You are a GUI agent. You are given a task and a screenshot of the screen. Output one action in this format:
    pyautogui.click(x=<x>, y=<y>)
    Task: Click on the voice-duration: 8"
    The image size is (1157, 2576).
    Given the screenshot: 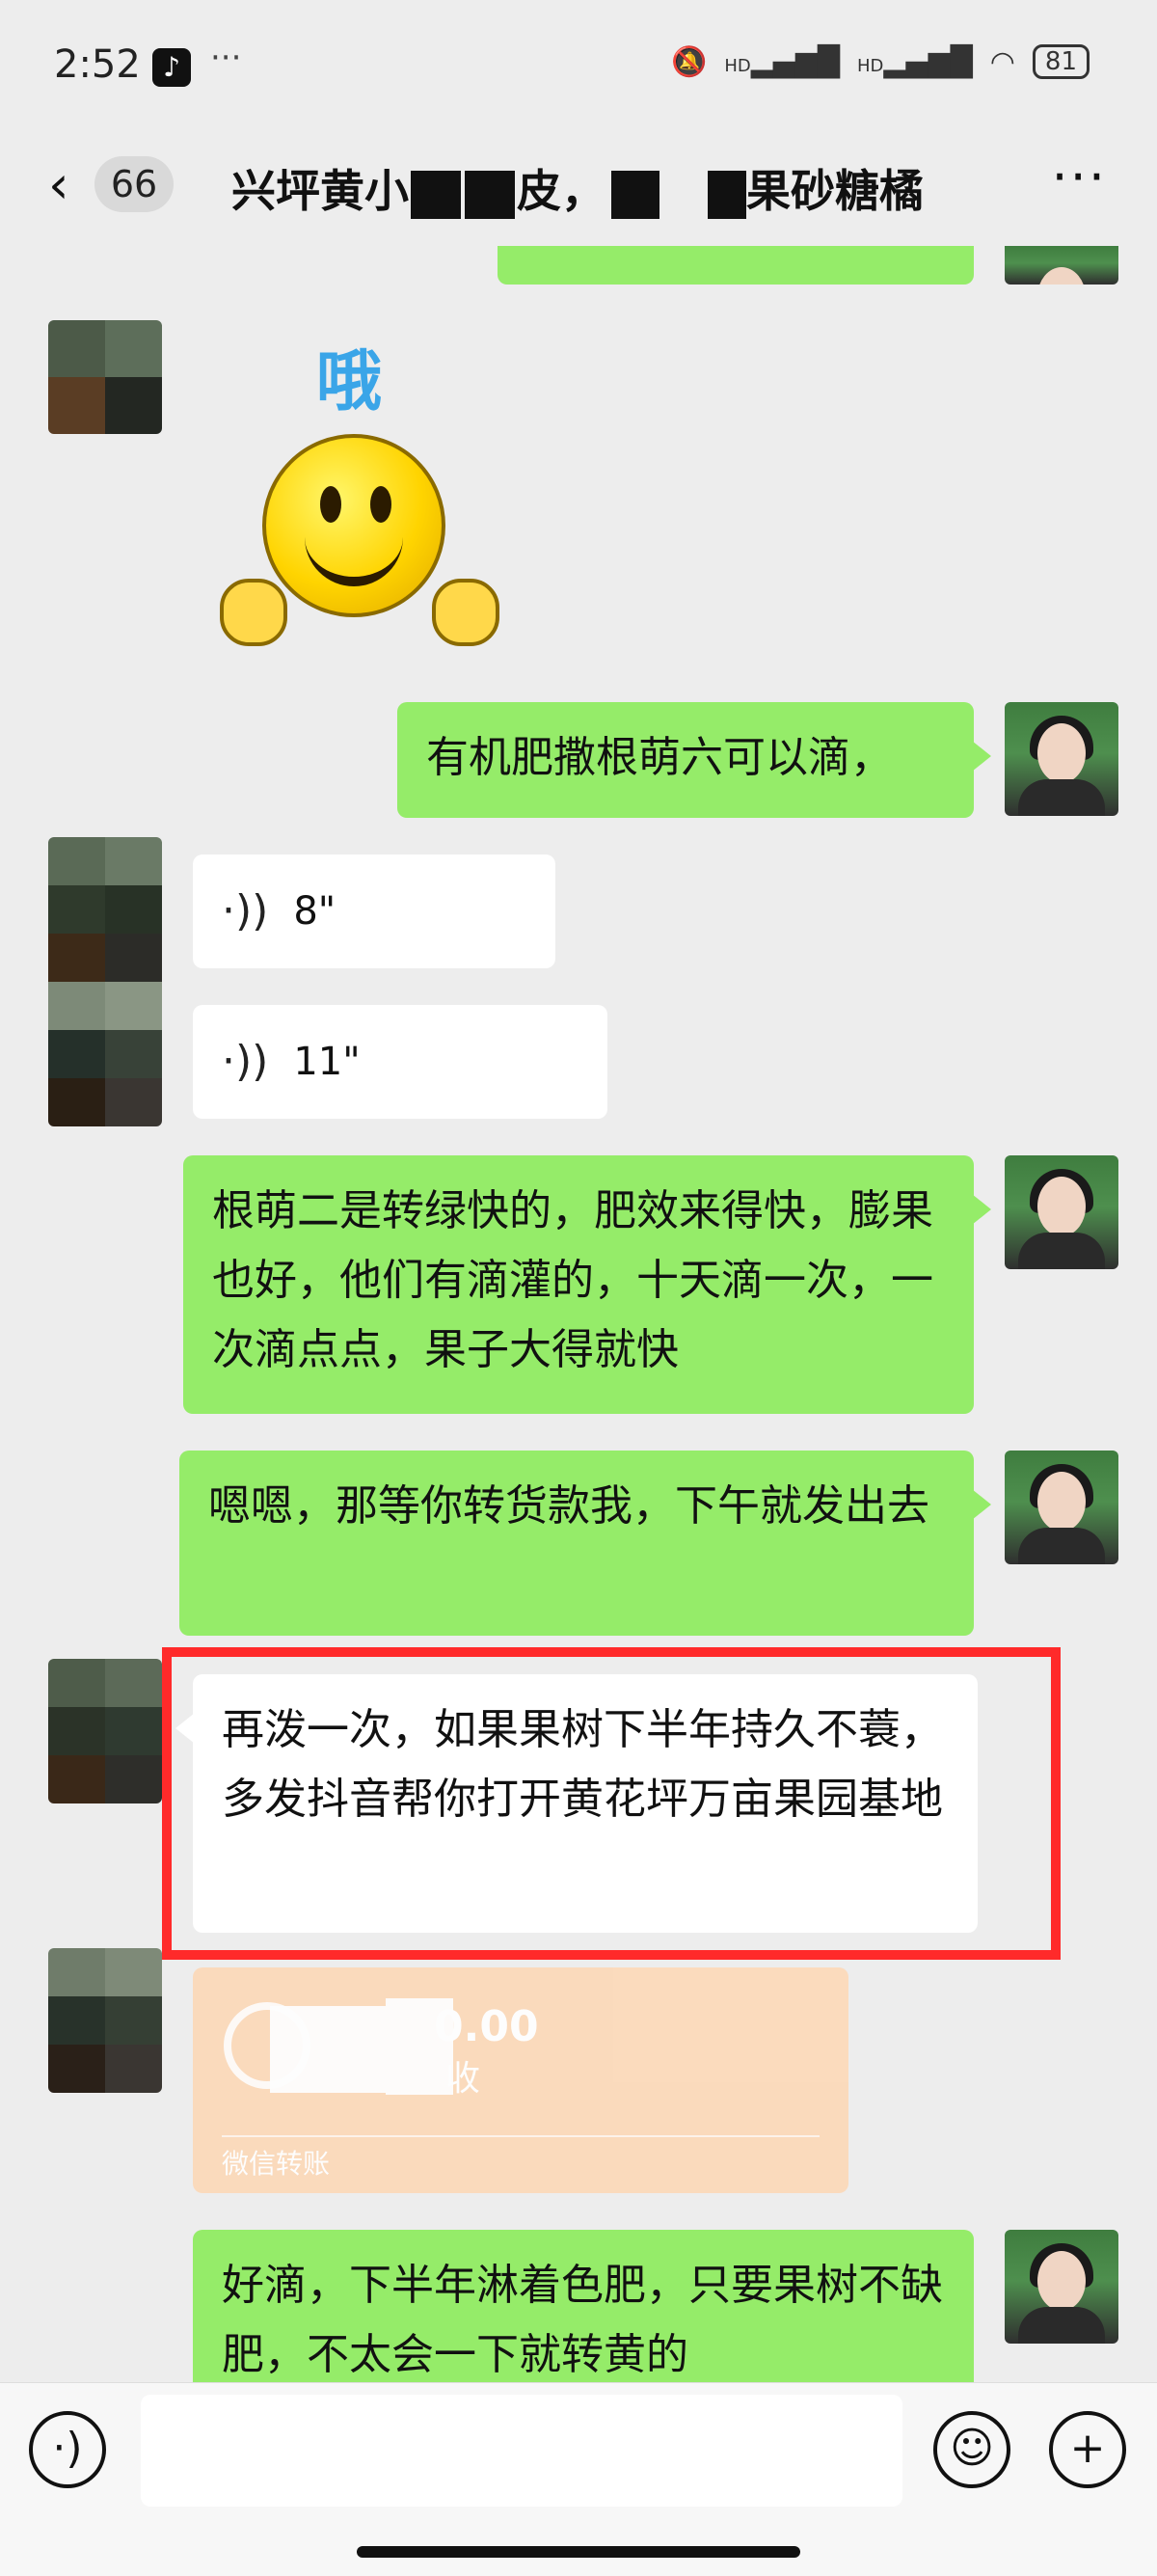 What is the action you would take?
    pyautogui.click(x=314, y=911)
    